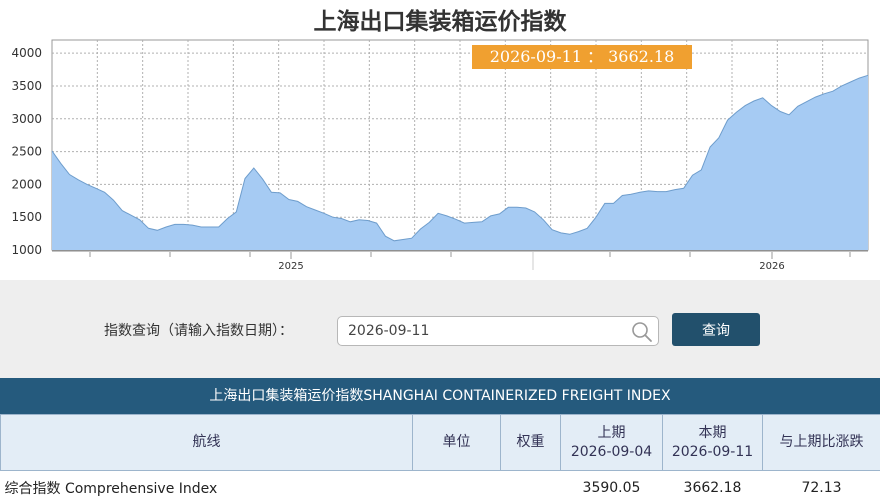 The height and width of the screenshot is (504, 880). What do you see at coordinates (206, 487) in the screenshot?
I see `cell-route: 综合指数 Comprehensive Index` at bounding box center [206, 487].